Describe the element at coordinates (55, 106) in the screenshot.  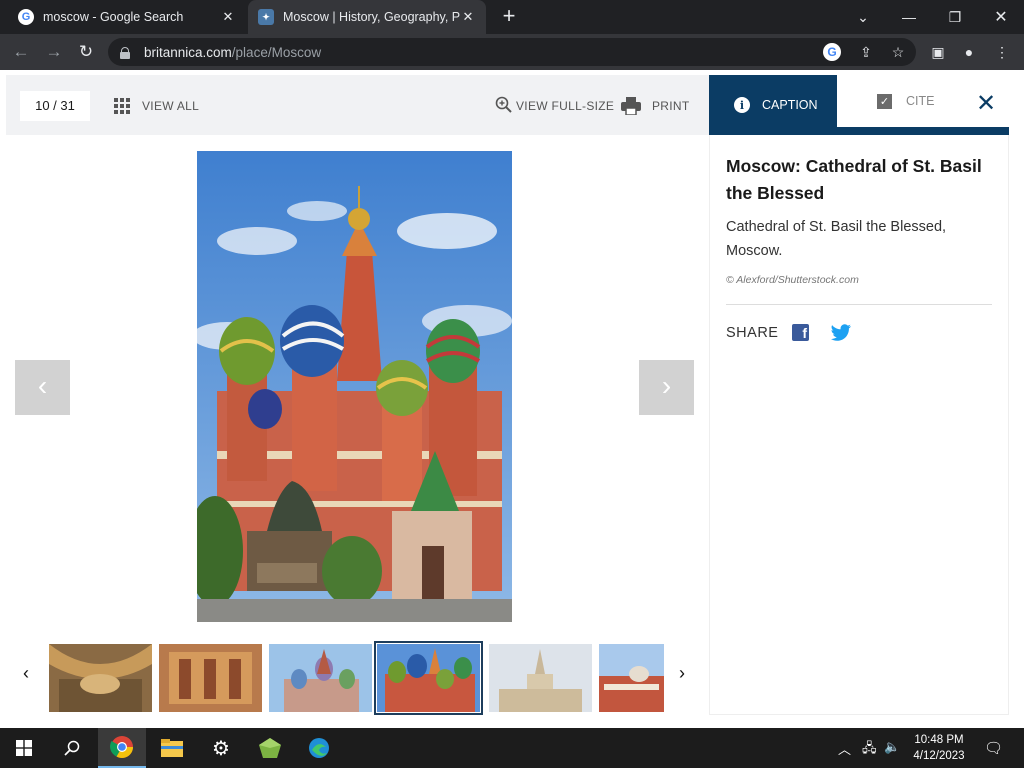
I see `image-counter: 10 / 31` at that location.